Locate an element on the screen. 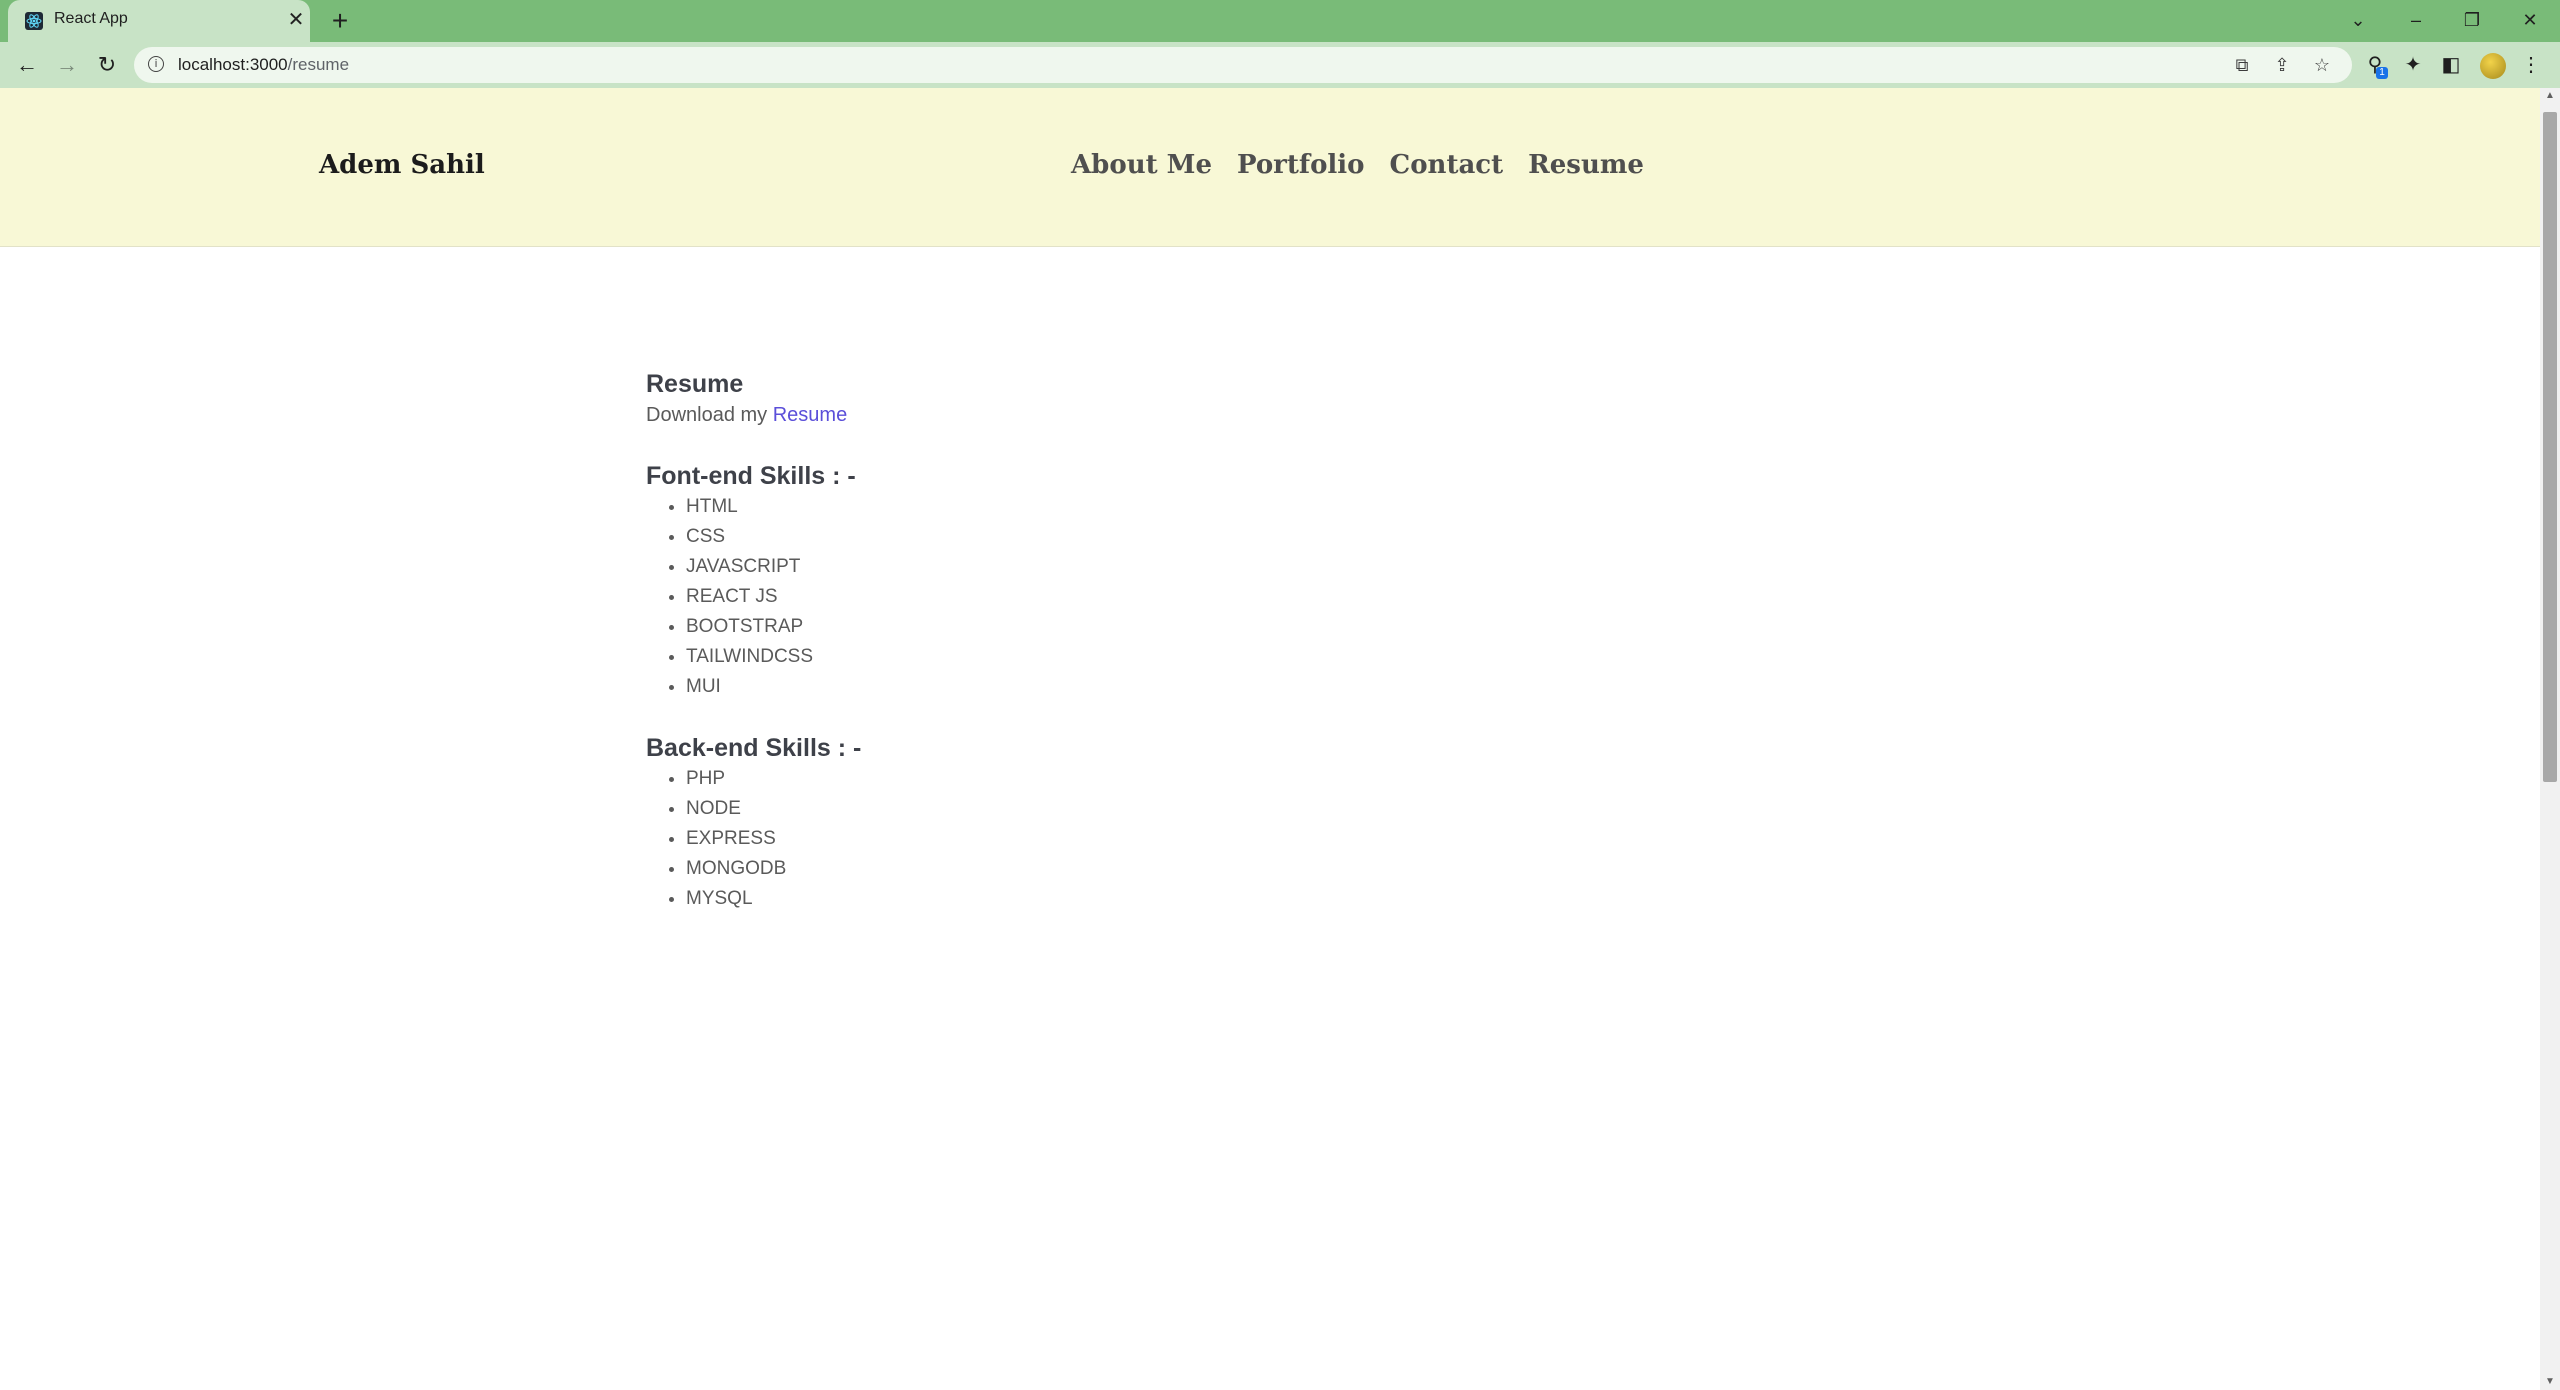 Image resolution: width=2560 pixels, height=1390 pixels. nav-portfolio: Portfolio is located at coordinates (1301, 165).